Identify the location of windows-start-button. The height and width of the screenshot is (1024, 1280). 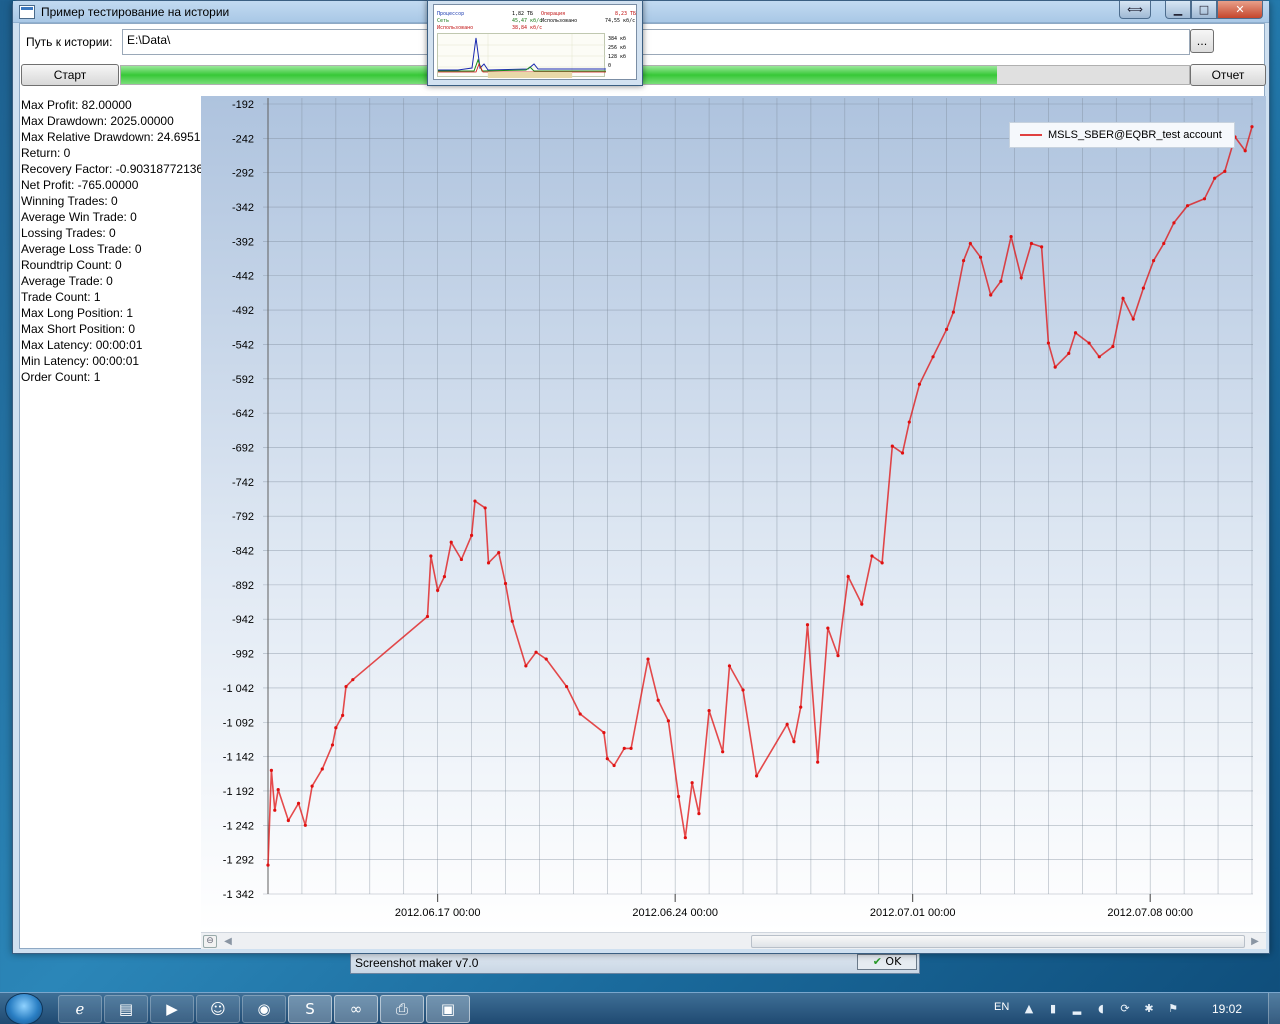
(24, 1008).